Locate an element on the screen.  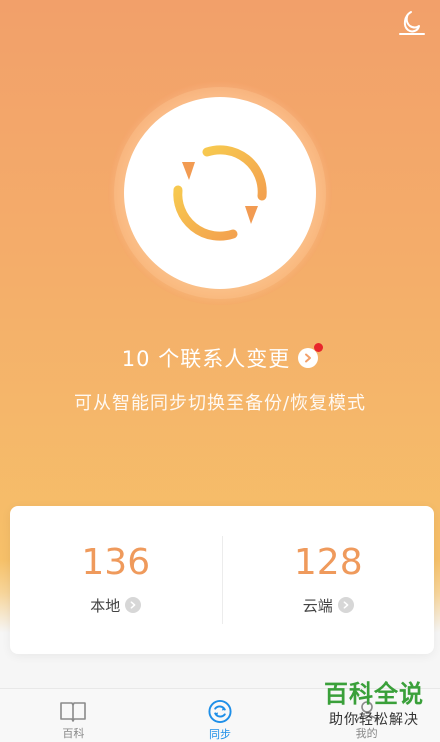
moon-icon is located at coordinates (412, 23).